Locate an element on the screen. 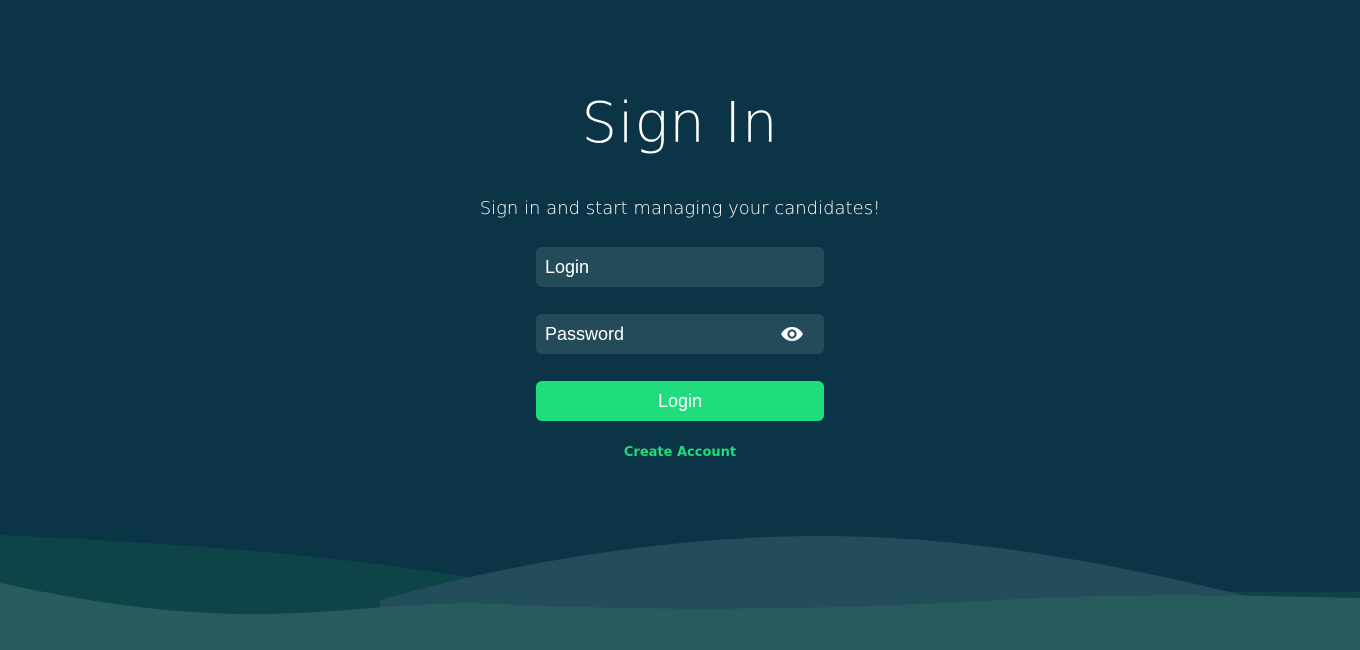  login-field is located at coordinates (680, 267).